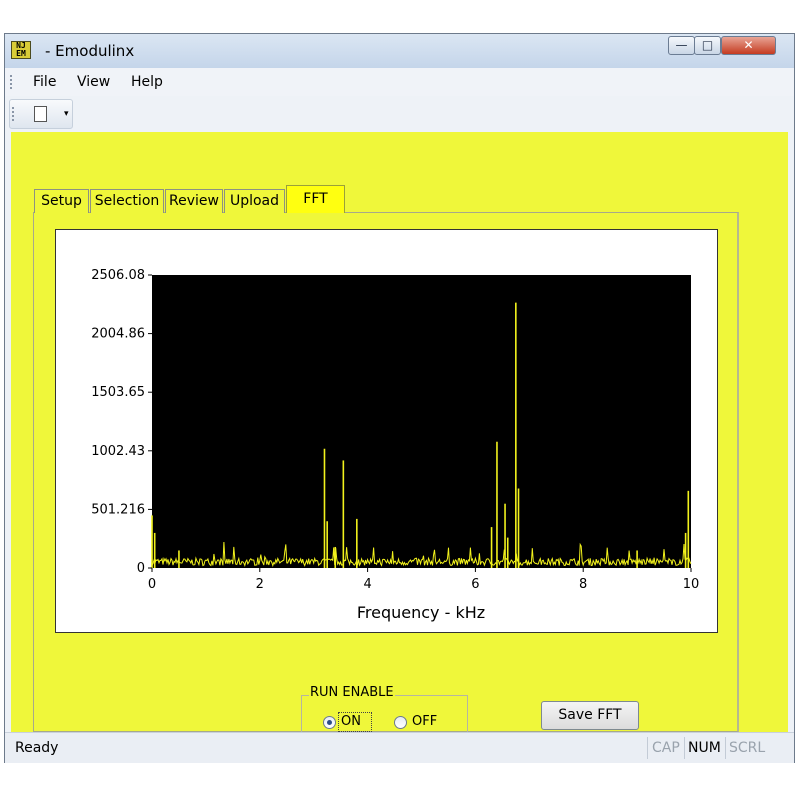 This screenshot has height=800, width=800. I want to click on app-logo-icon: NJ EM, so click(21, 50).